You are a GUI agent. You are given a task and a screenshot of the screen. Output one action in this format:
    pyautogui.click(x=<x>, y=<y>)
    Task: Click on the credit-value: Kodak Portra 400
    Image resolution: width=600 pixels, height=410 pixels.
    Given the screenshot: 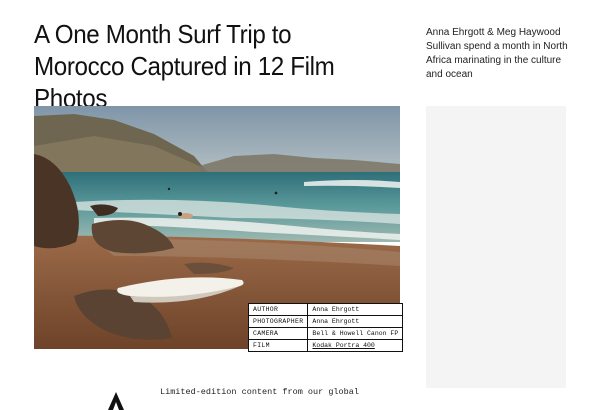 What is the action you would take?
    pyautogui.click(x=355, y=345)
    